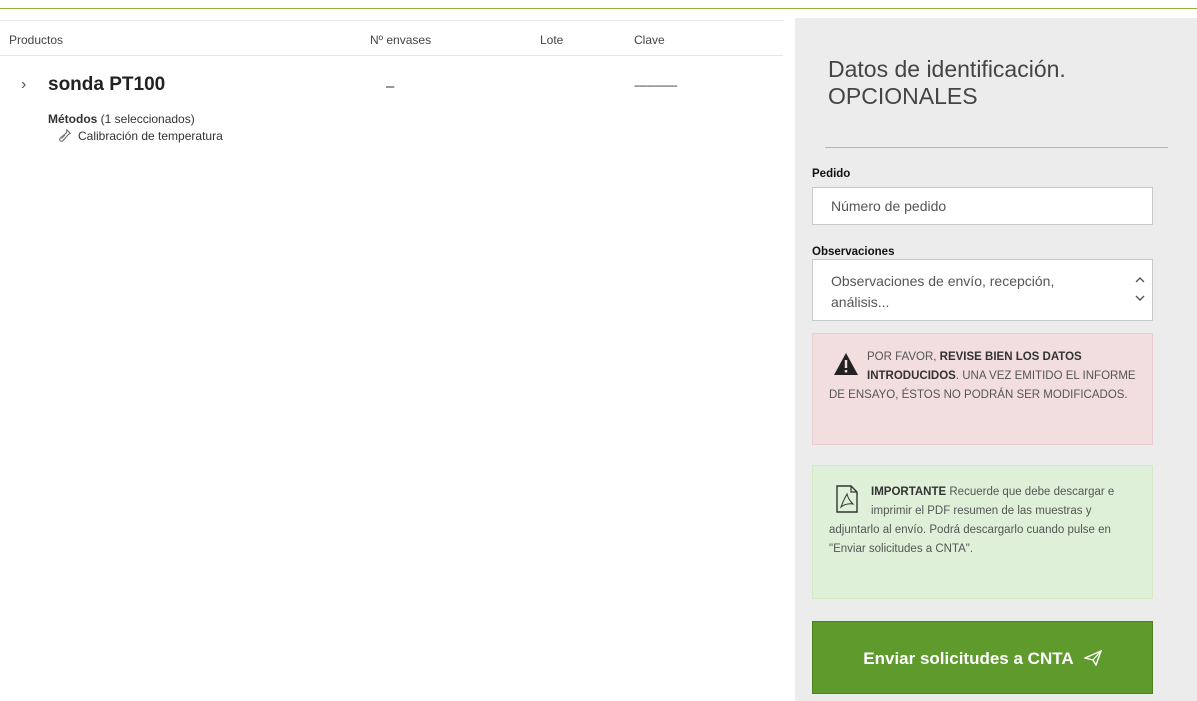 This screenshot has height=701, width=1197. What do you see at coordinates (1092, 658) in the screenshot?
I see `paper-plane-icon` at bounding box center [1092, 658].